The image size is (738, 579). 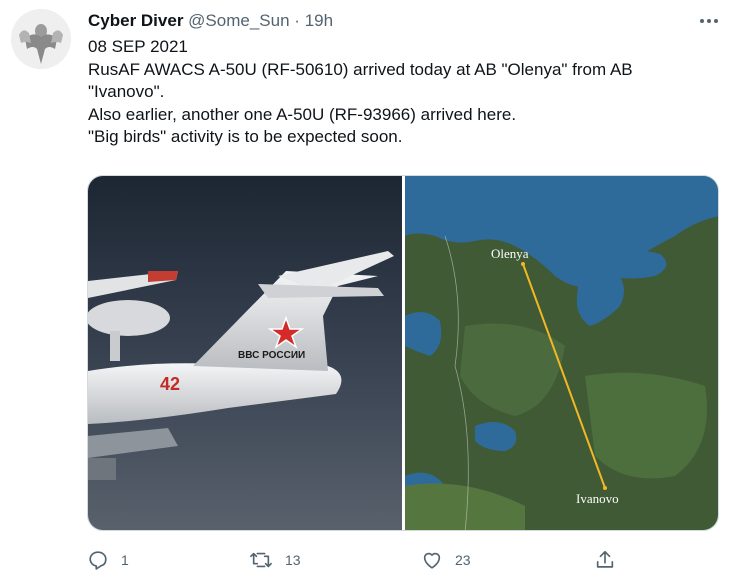 What do you see at coordinates (238, 20) in the screenshot?
I see `user-handle: @Some_Sun` at bounding box center [238, 20].